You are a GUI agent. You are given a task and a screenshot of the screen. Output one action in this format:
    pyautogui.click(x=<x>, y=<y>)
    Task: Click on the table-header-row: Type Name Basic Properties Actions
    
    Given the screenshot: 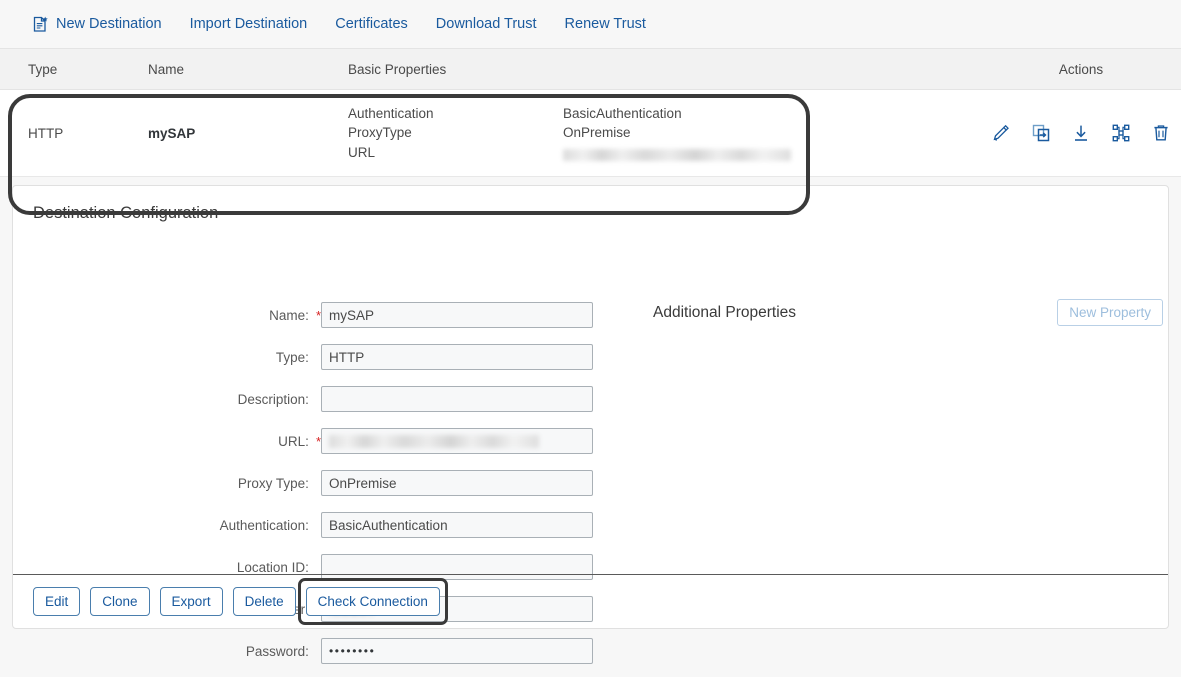 What is the action you would take?
    pyautogui.click(x=590, y=69)
    